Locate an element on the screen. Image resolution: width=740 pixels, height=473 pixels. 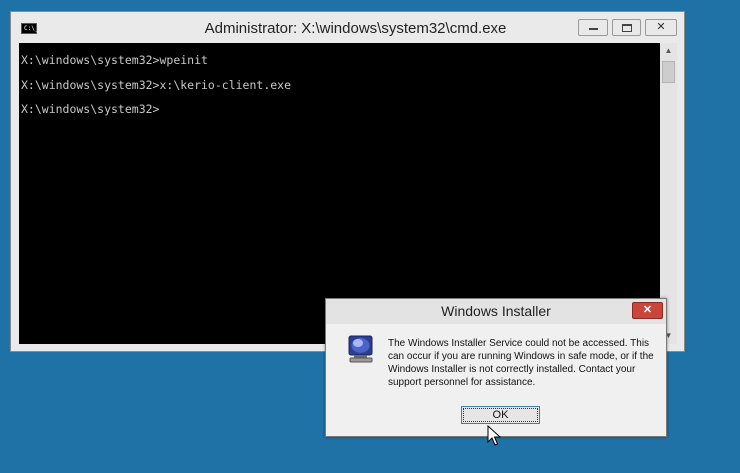
ok-button: OK is located at coordinates (500, 415).